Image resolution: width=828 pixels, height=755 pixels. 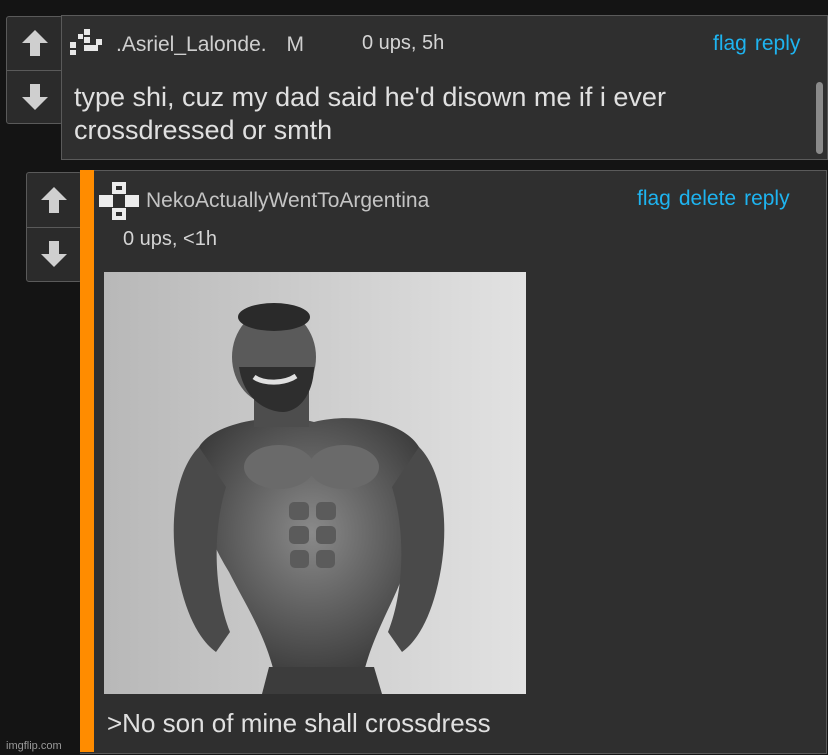 What do you see at coordinates (191, 44) in the screenshot?
I see `username-link: .Asriel_Lalonde.` at bounding box center [191, 44].